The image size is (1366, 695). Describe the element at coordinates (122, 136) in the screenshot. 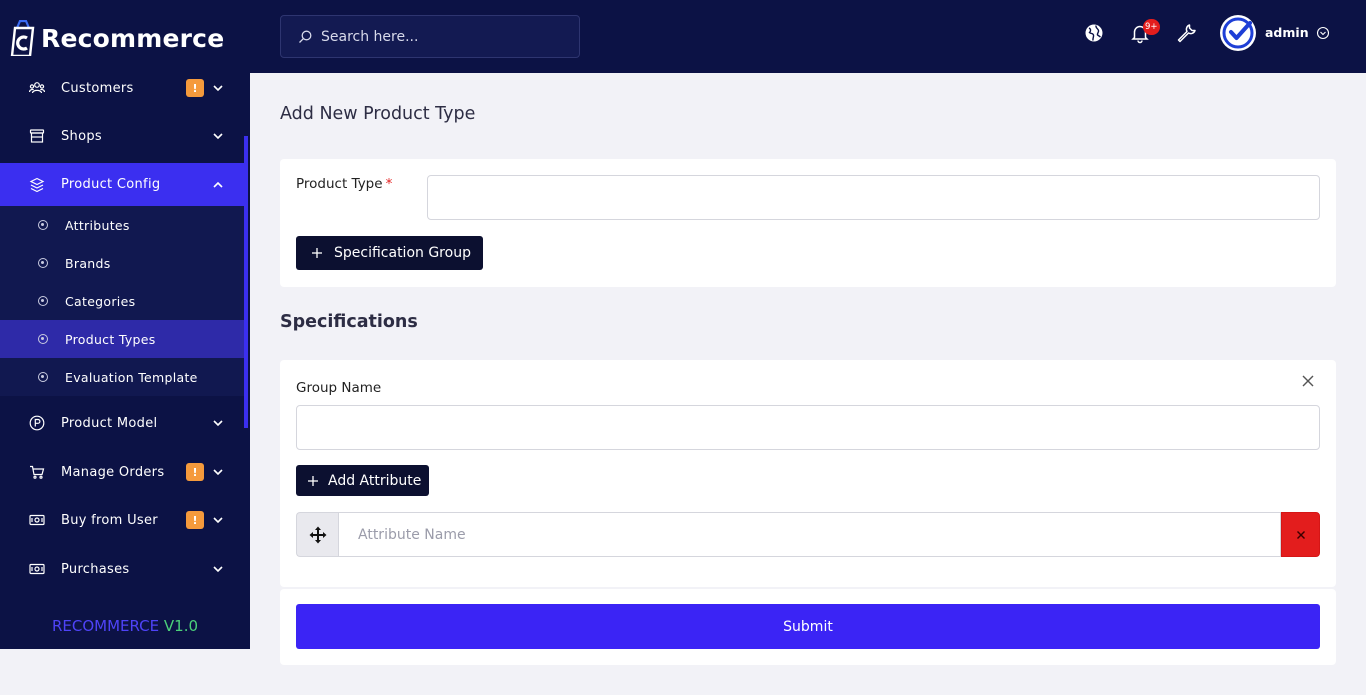

I see `sidebar-item-shops: Shops` at that location.